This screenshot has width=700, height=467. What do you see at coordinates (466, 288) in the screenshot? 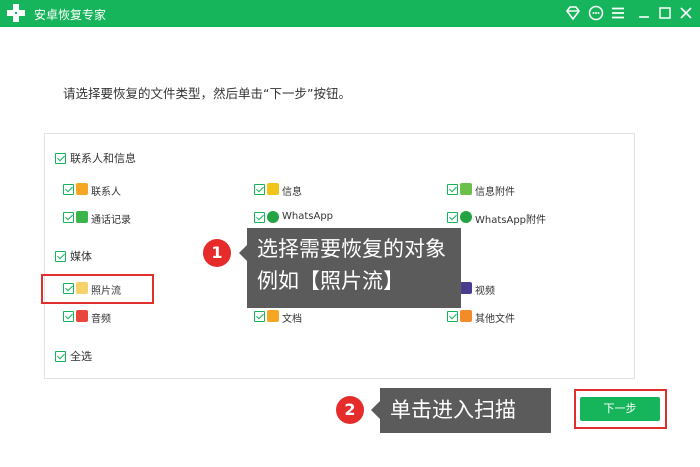
I see `video-icon` at bounding box center [466, 288].